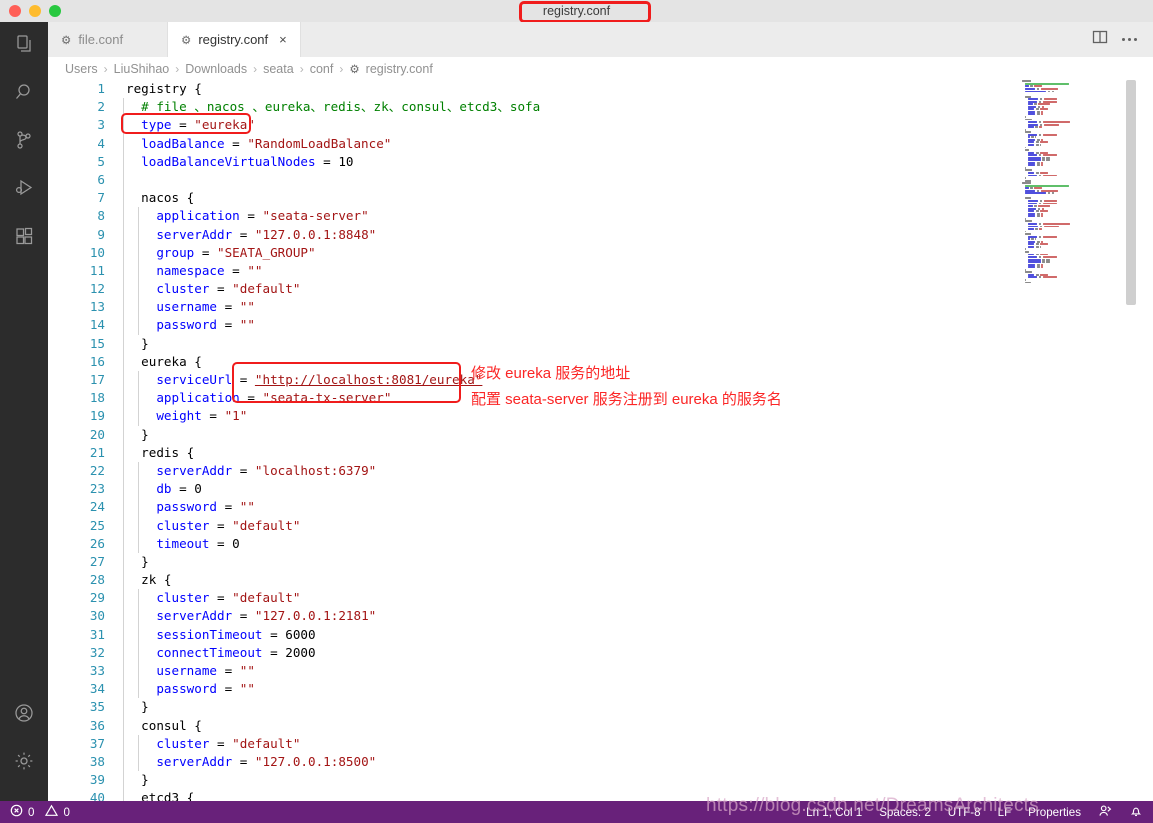  Describe the element at coordinates (158, 198) in the screenshot. I see `line-text: nacos {` at that location.